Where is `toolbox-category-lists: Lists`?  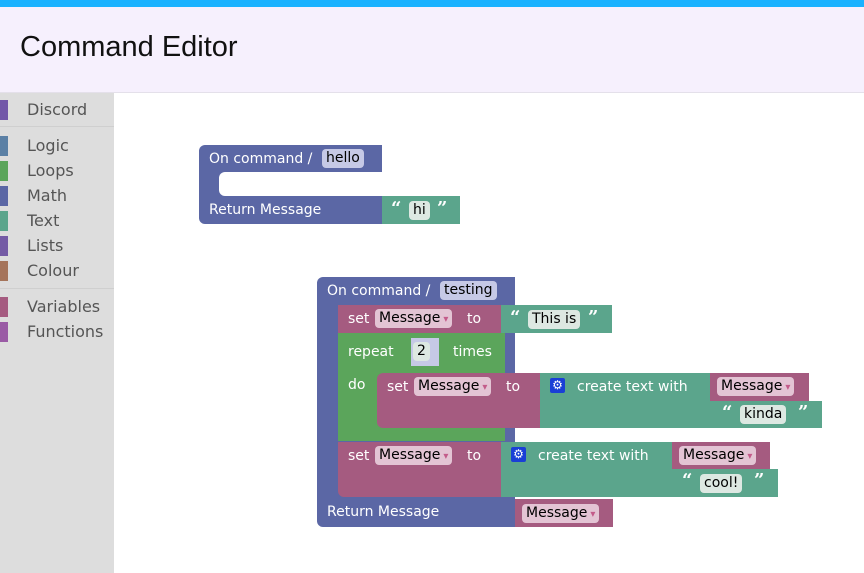 toolbox-category-lists: Lists is located at coordinates (57, 245).